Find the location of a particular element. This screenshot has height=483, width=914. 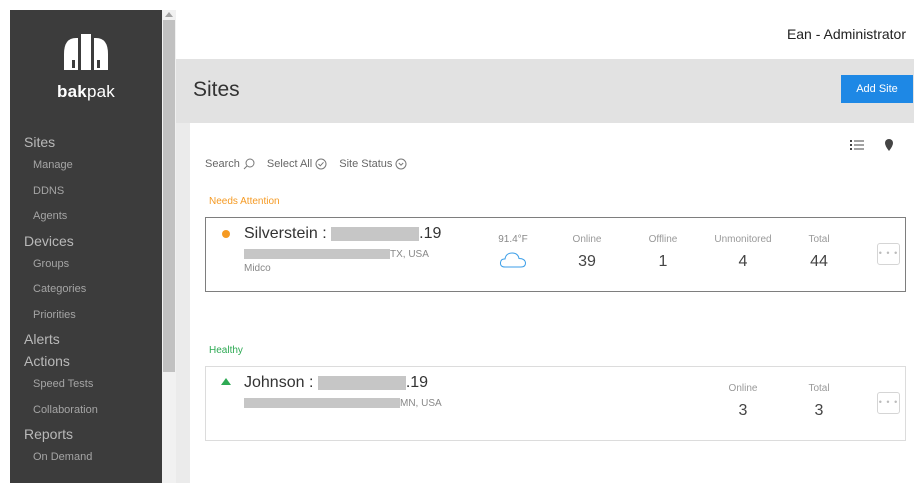

weather: 91.4°F is located at coordinates (513, 254).